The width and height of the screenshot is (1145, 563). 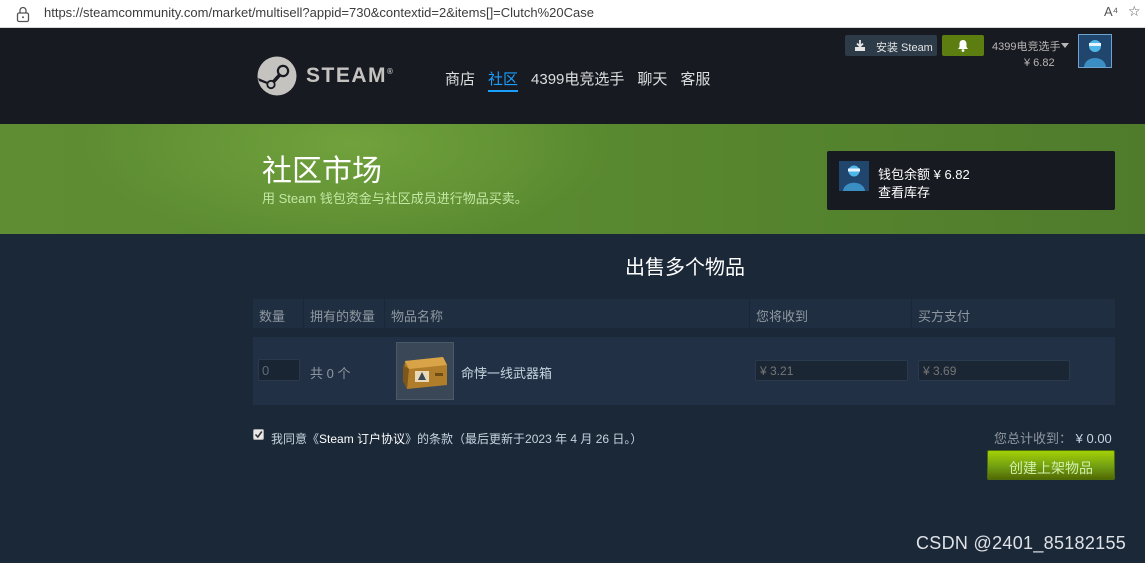 What do you see at coordinates (506, 372) in the screenshot?
I see `item-name: 命悖一线武器箱` at bounding box center [506, 372].